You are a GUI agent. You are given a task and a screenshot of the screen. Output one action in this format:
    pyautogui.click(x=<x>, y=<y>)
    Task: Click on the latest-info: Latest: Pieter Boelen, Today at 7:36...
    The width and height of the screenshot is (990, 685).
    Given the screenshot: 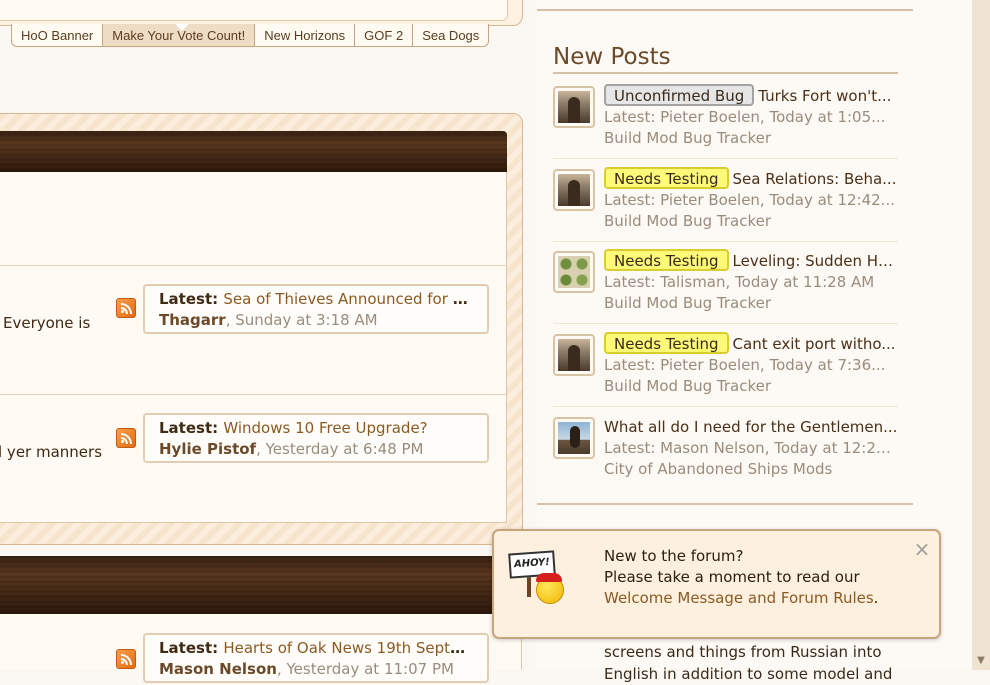 What is the action you would take?
    pyautogui.click(x=751, y=365)
    